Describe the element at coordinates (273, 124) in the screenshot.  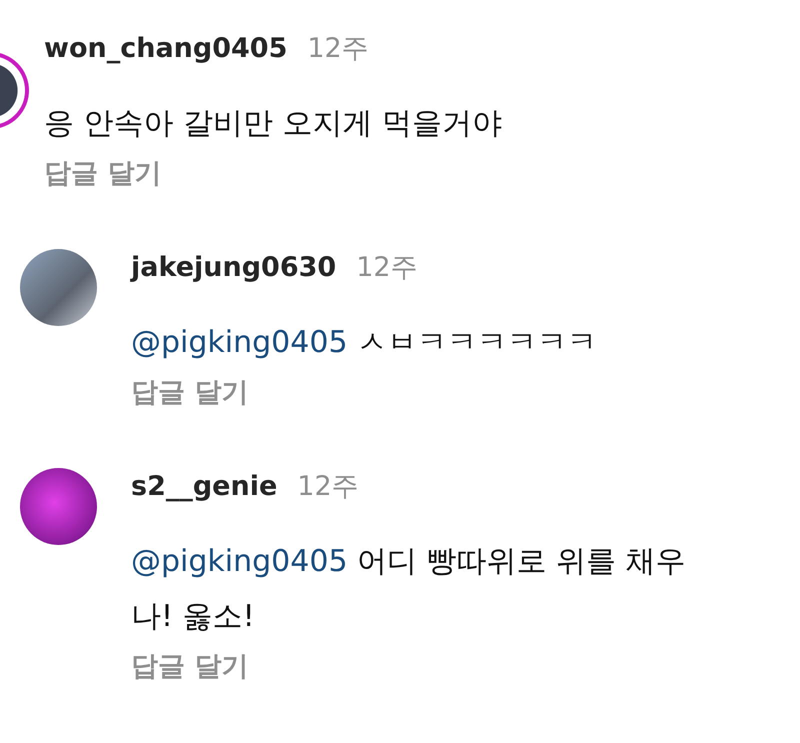
I see `comment-text: 응 안속아 갈비만 오지게 먹을거야` at that location.